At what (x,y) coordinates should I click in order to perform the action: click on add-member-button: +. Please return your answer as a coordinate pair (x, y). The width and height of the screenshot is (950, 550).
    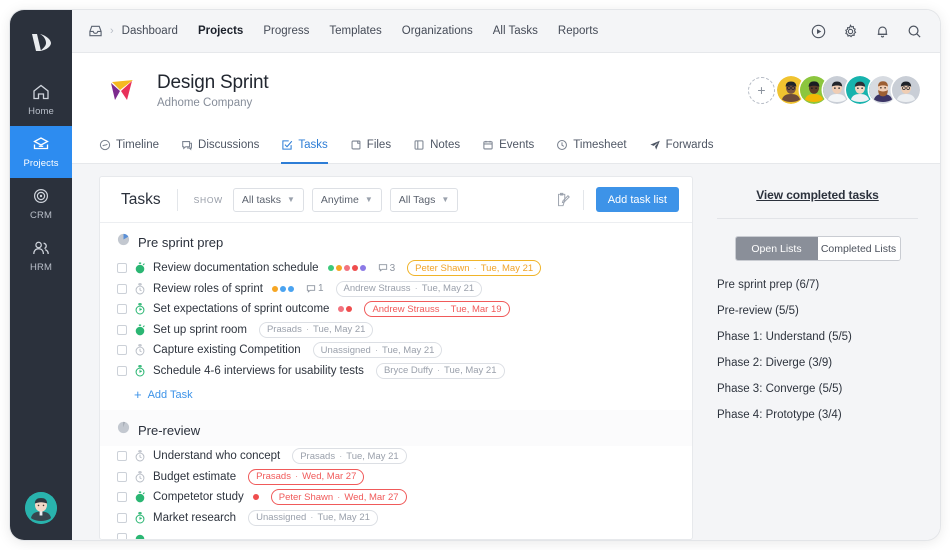
    Looking at the image, I should click on (761, 90).